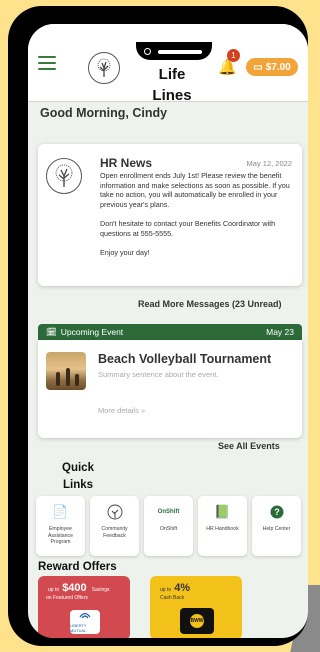 Image resolution: width=320 pixels, height=652 pixels. I want to click on upcoming-event-header: 🗓 Upcoming Event May 23, so click(170, 332).